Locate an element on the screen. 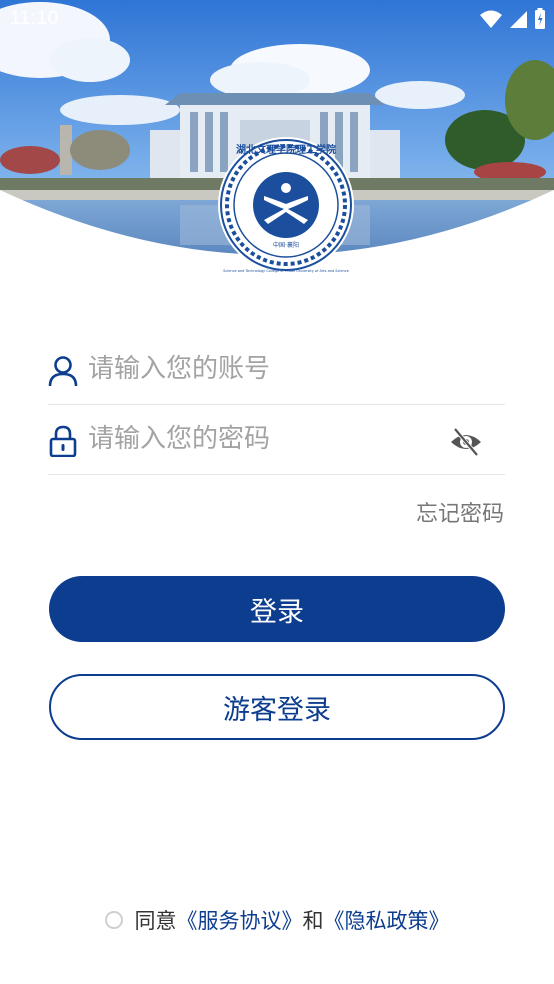 This screenshot has height=984, width=554. forgot-password-link: 忘记密码 is located at coordinates (460, 512).